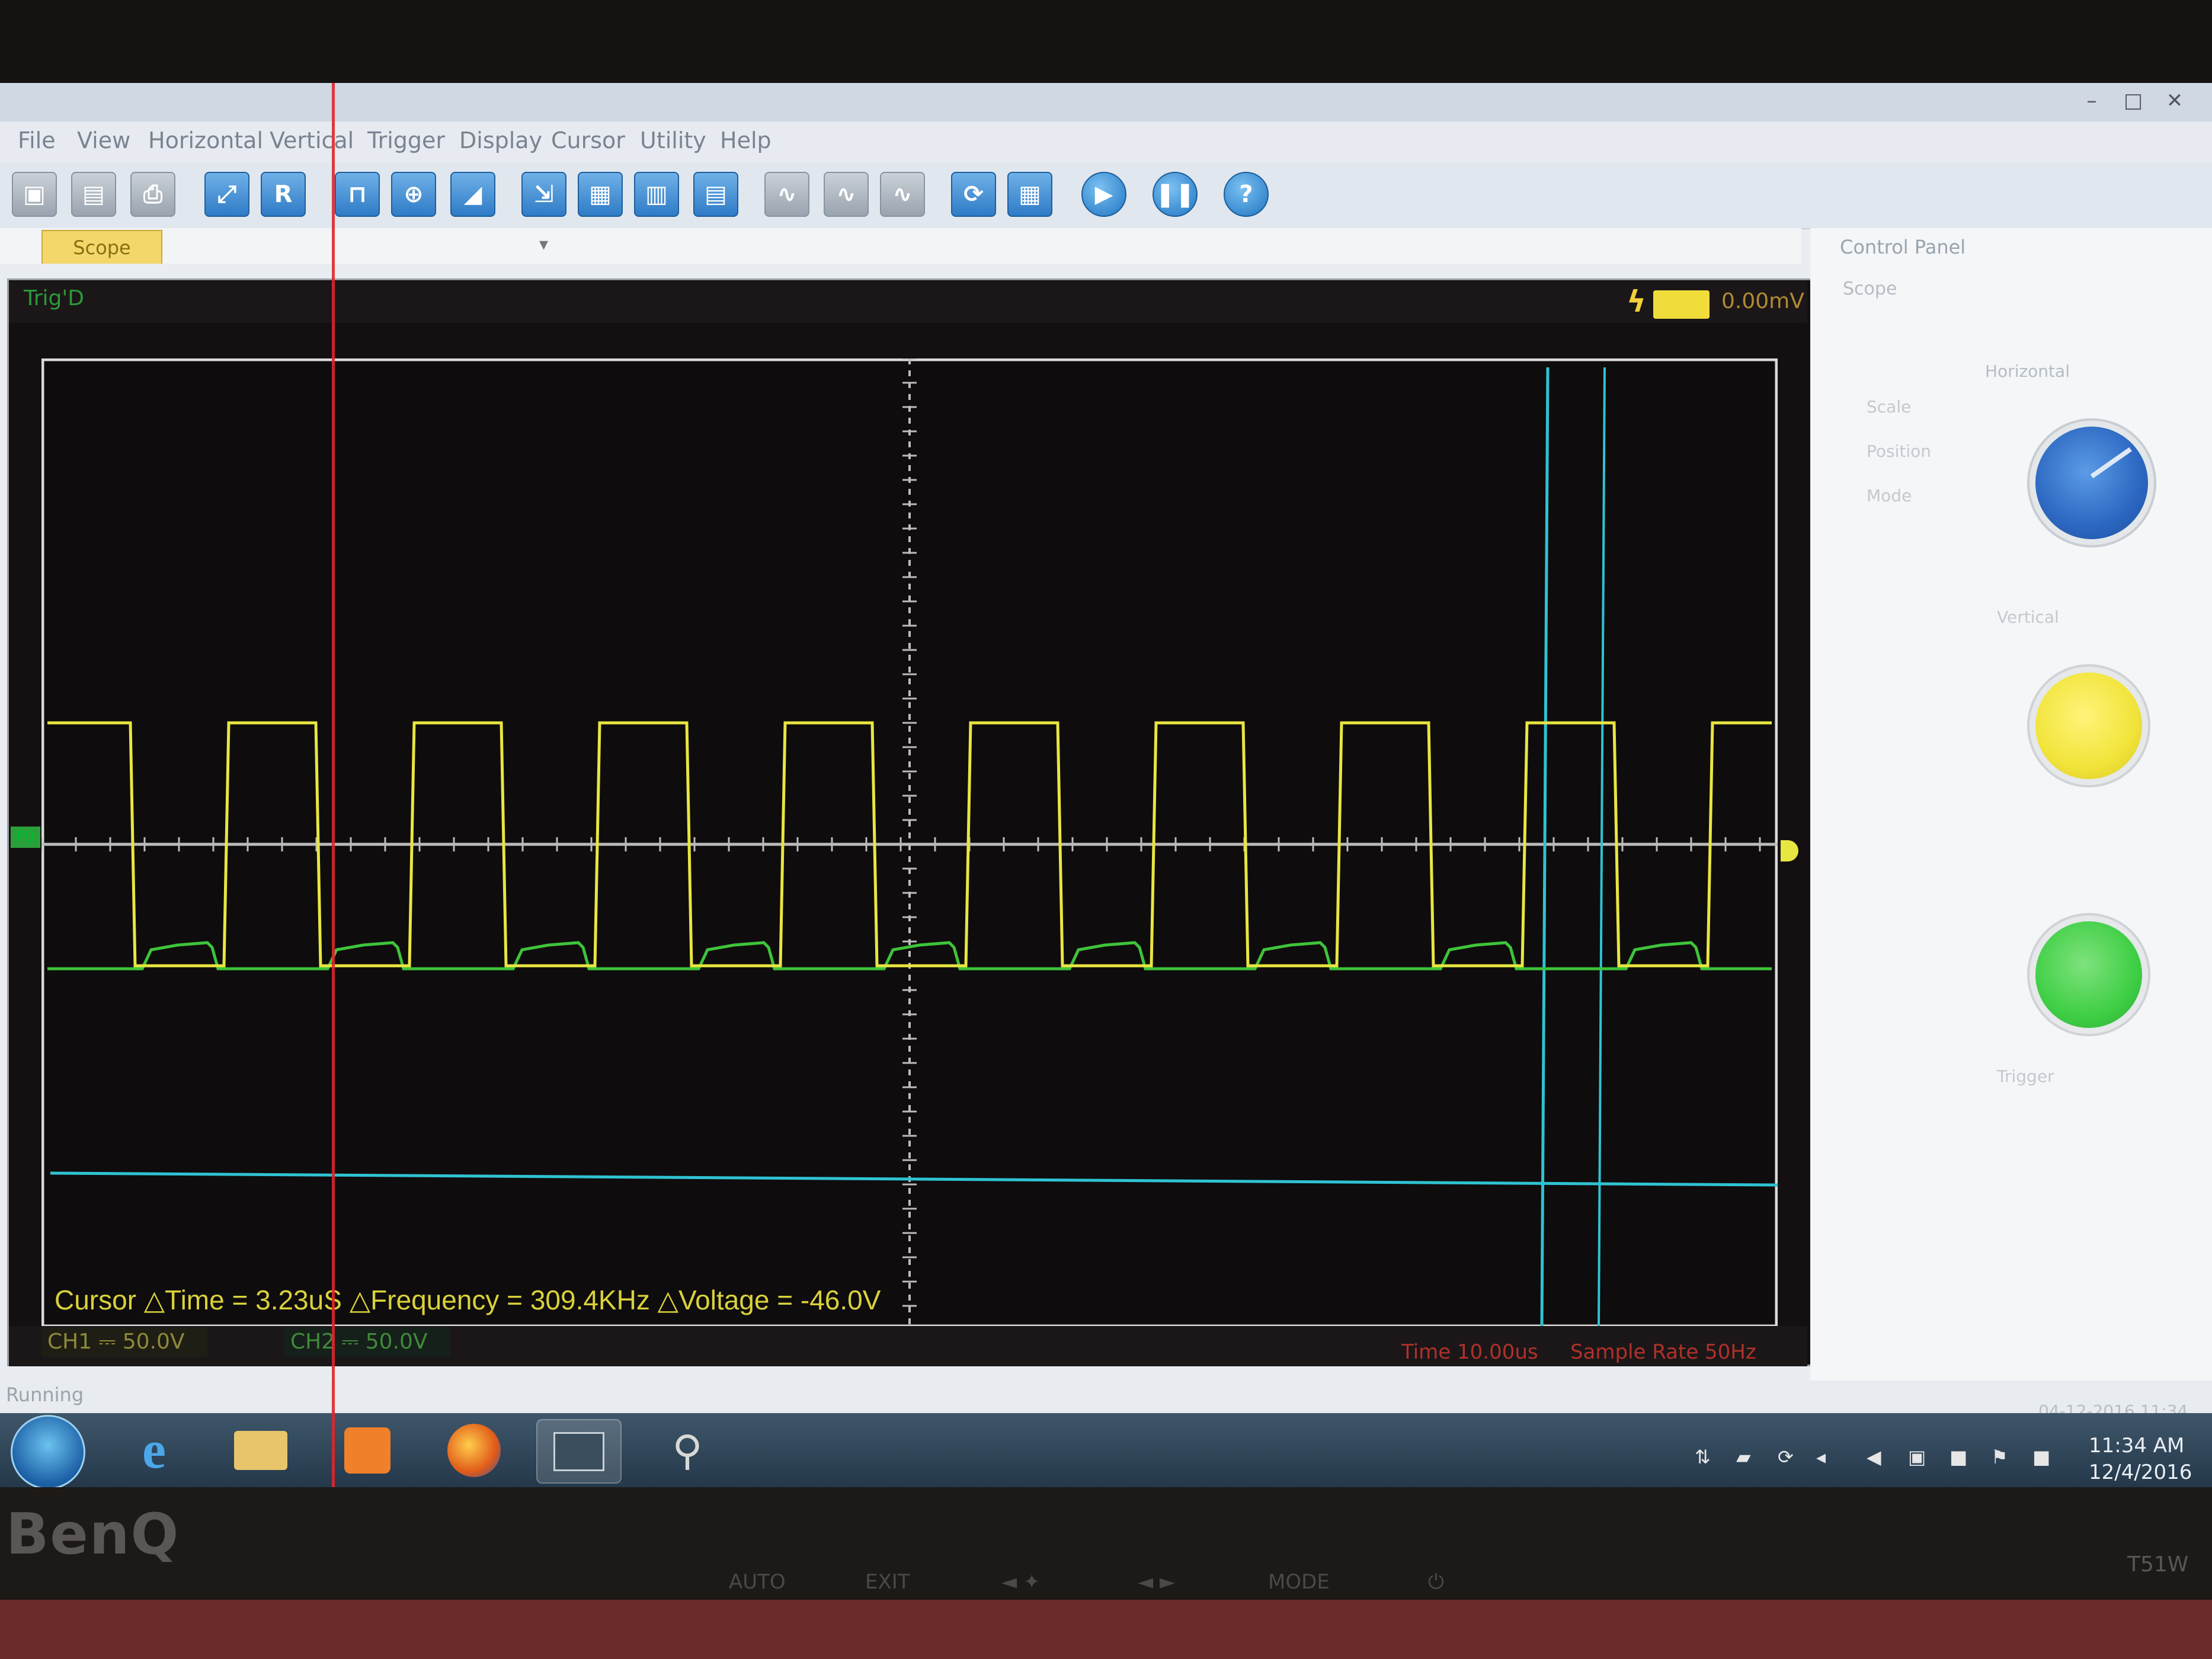  What do you see at coordinates (2091, 483) in the screenshot?
I see `horizontal-knob` at bounding box center [2091, 483].